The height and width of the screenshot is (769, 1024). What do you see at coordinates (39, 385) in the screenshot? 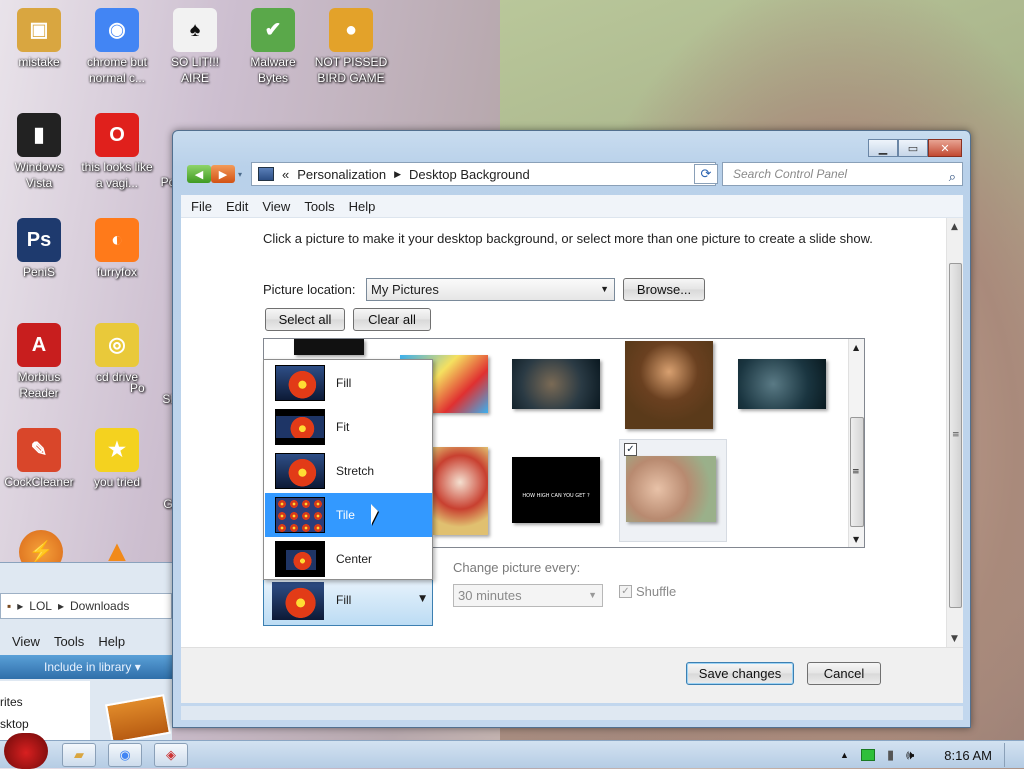
I see `desktop-icon-label: Morbius Reader` at bounding box center [39, 385].